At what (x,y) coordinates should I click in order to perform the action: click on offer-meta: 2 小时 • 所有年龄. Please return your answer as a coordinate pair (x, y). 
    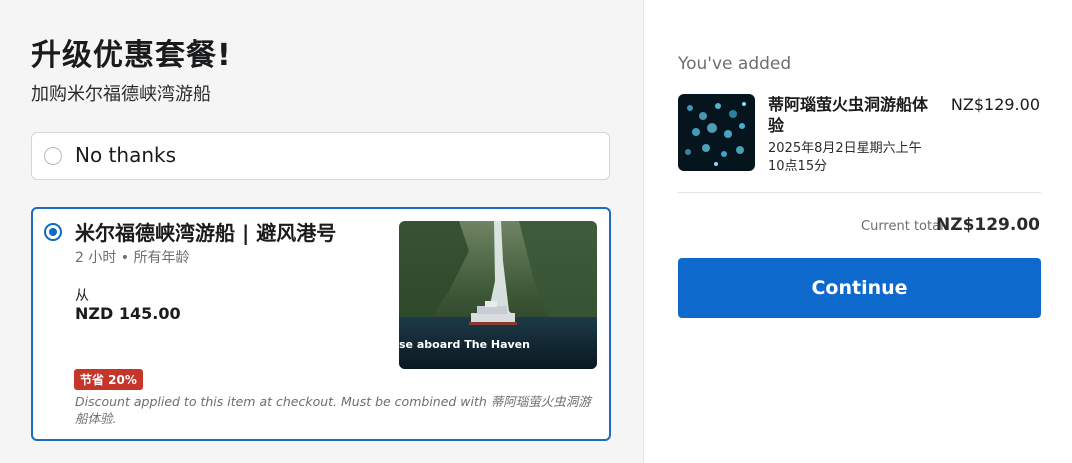
    Looking at the image, I should click on (132, 258).